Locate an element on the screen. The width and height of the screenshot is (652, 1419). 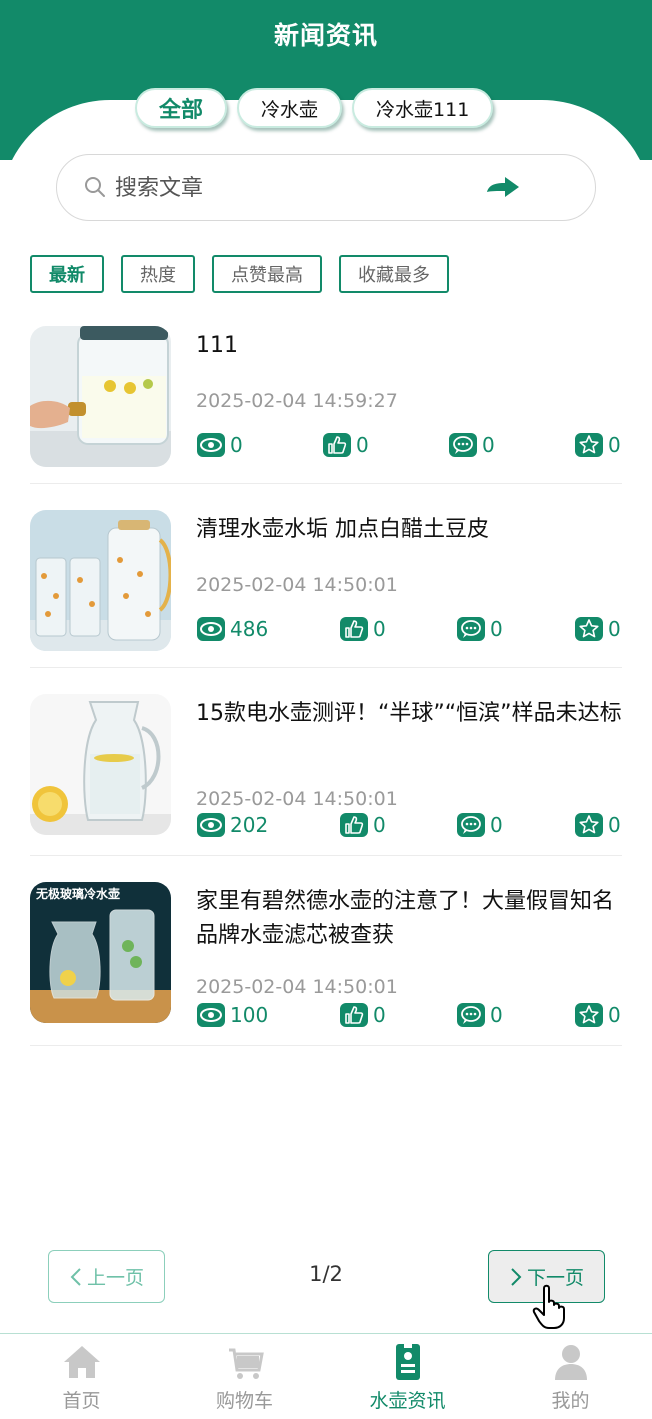
nav-home-label: 首页 is located at coordinates (81, 1401).